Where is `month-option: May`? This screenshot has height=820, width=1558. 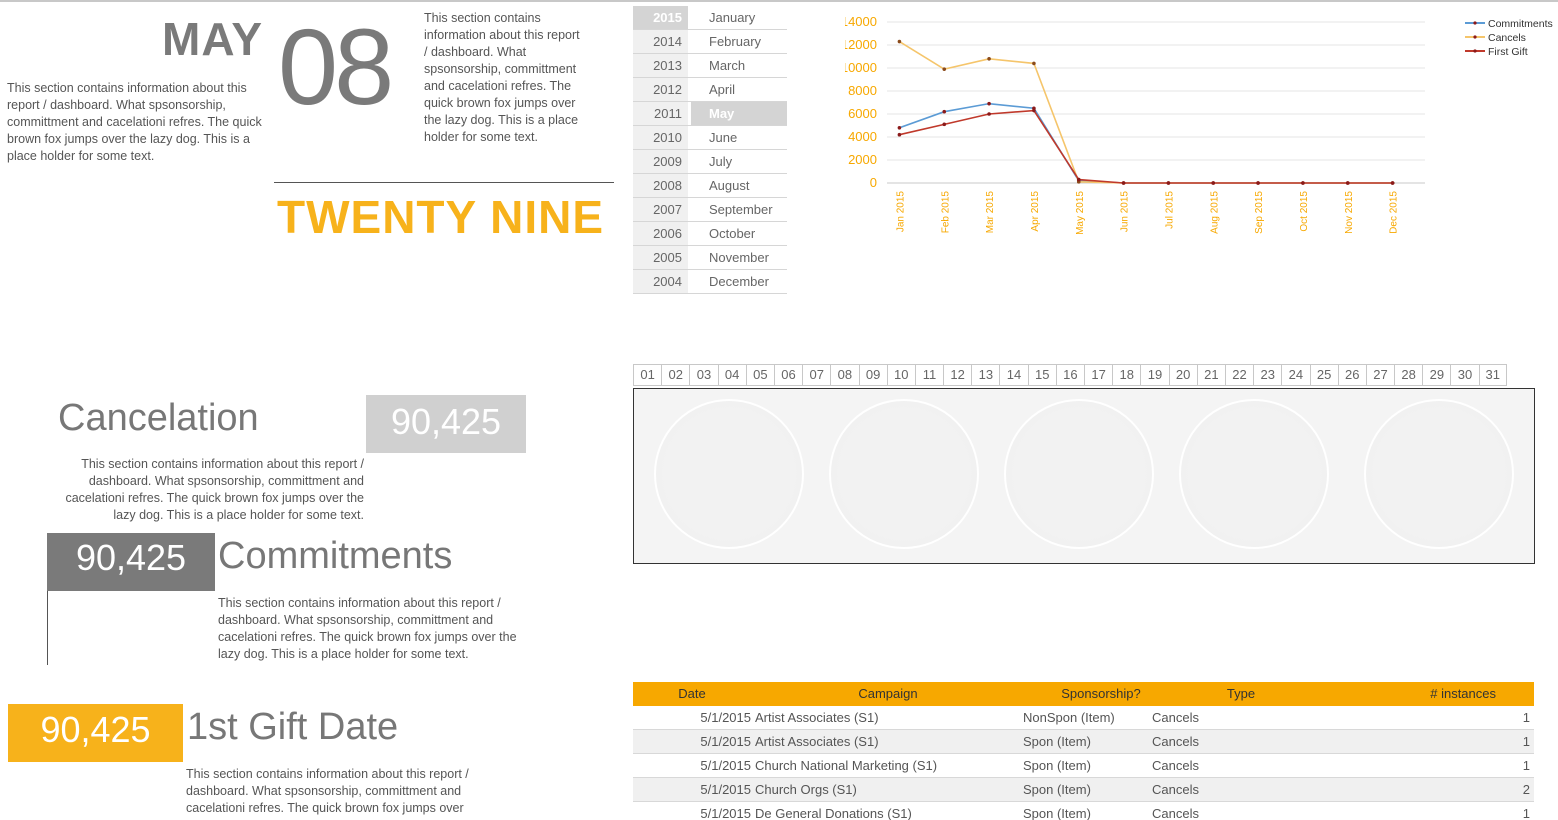 month-option: May is located at coordinates (739, 113).